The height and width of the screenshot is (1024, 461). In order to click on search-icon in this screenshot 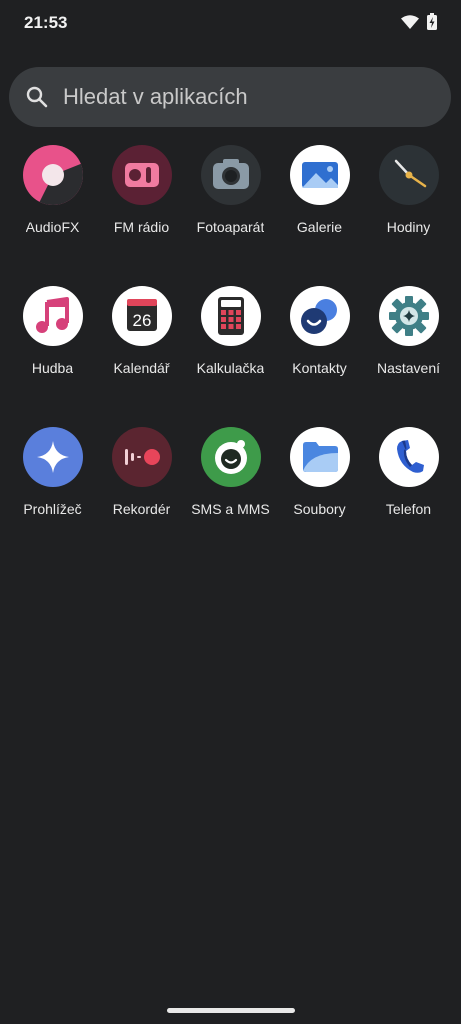, I will do `click(37, 97)`.